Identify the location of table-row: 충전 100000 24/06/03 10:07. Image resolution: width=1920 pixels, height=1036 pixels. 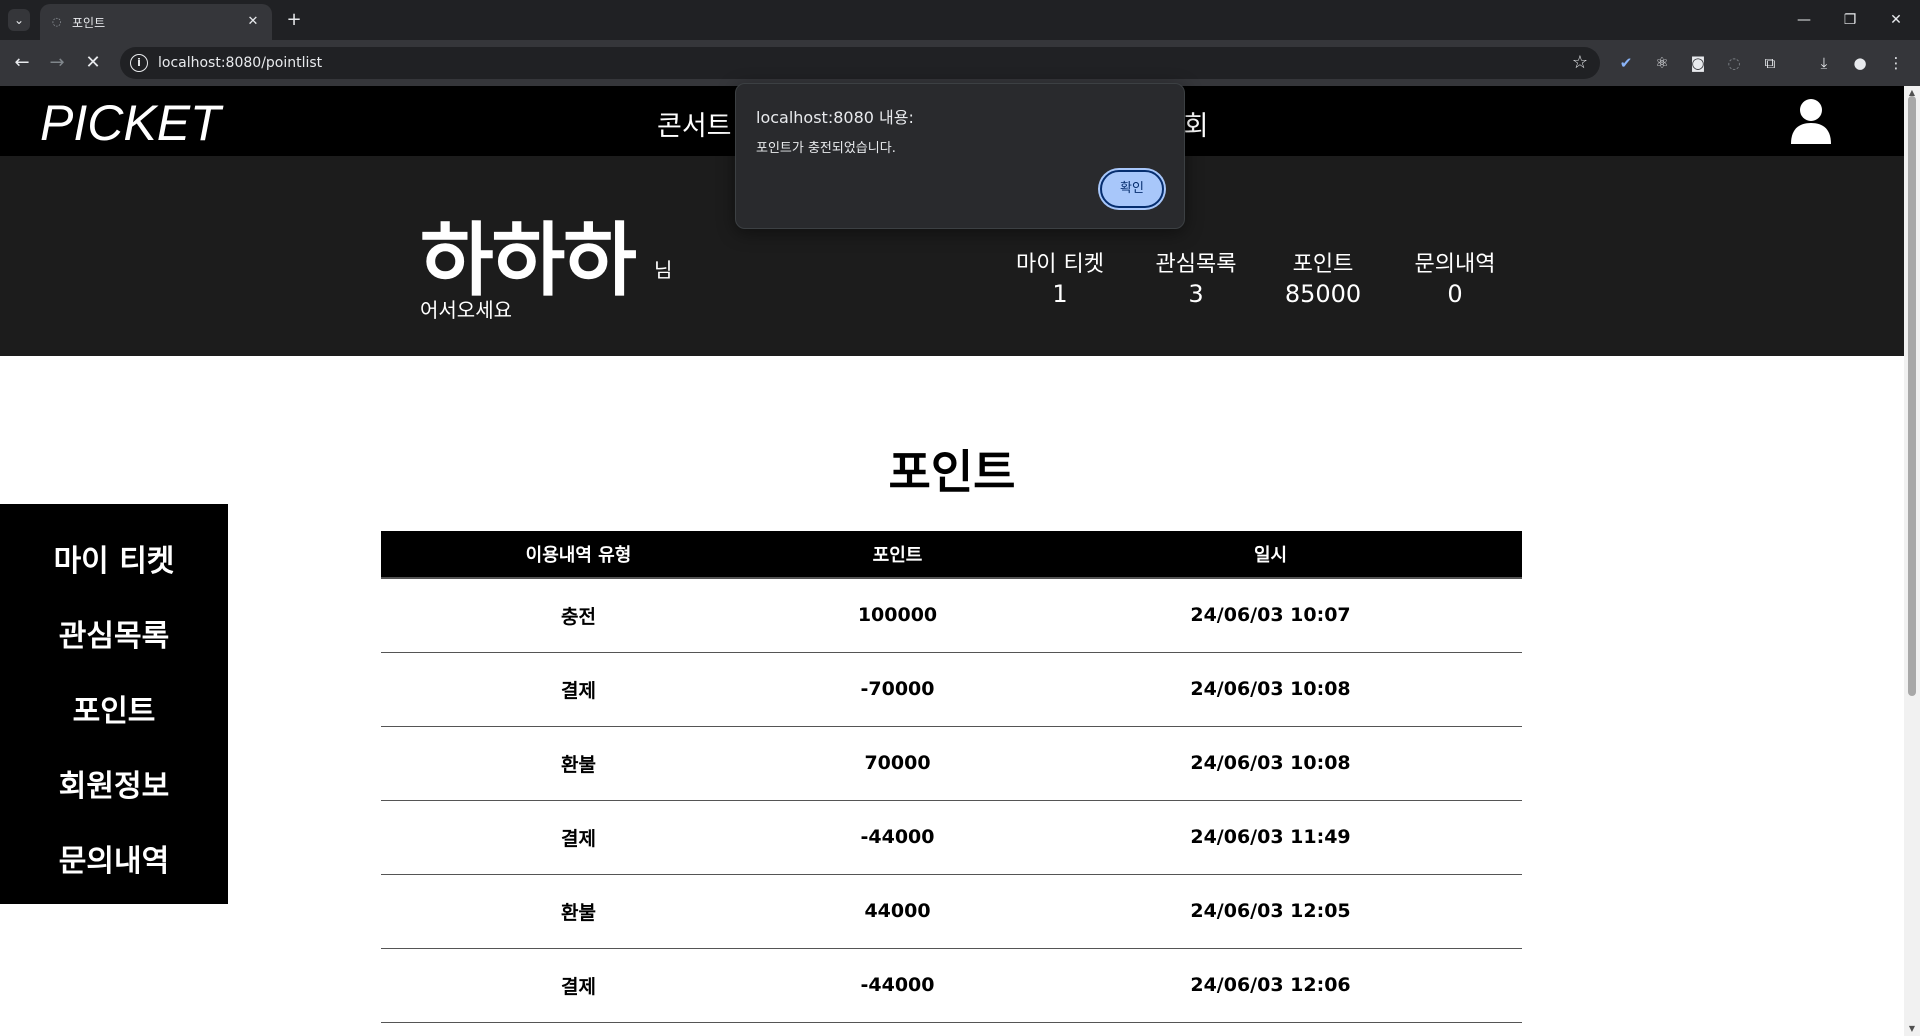
(951, 615).